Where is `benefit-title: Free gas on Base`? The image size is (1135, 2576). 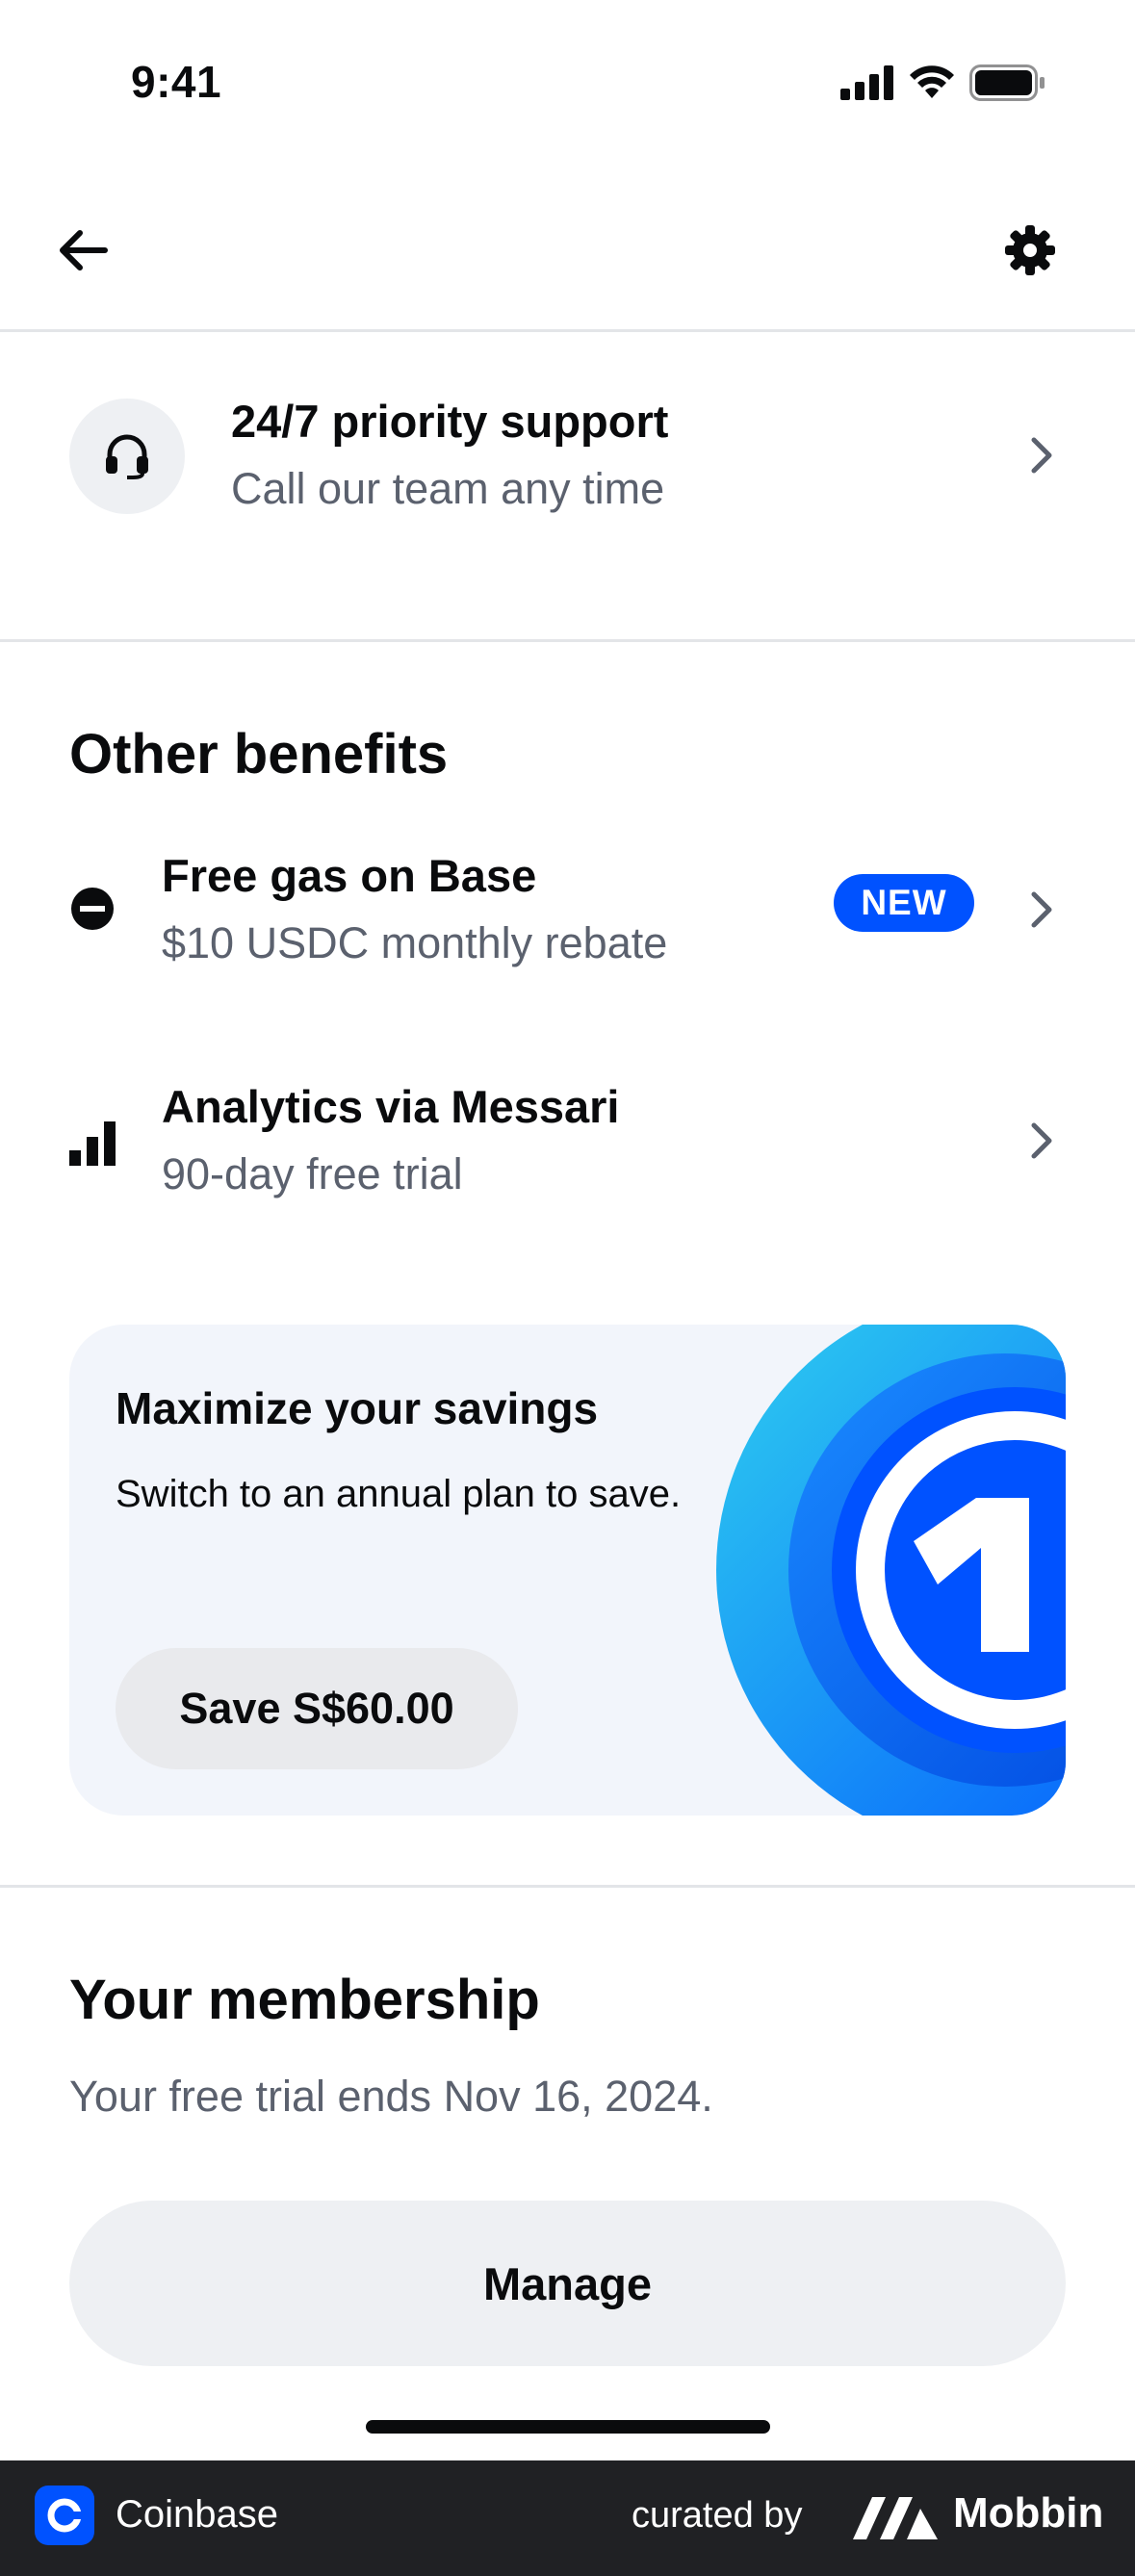 benefit-title: Free gas on Base is located at coordinates (349, 876).